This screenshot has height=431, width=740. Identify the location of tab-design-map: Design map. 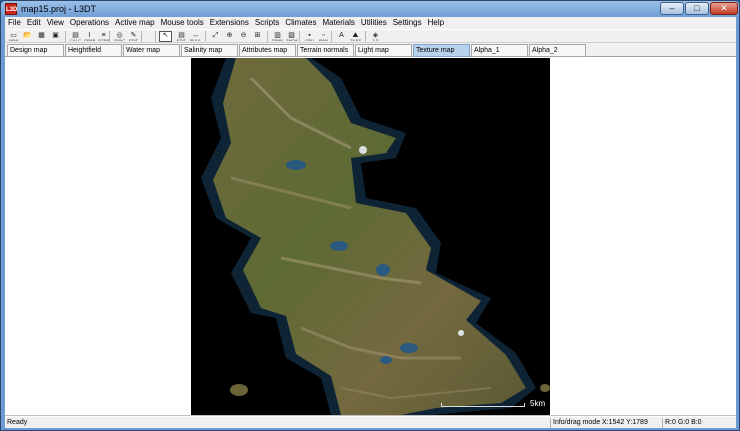
(35, 50).